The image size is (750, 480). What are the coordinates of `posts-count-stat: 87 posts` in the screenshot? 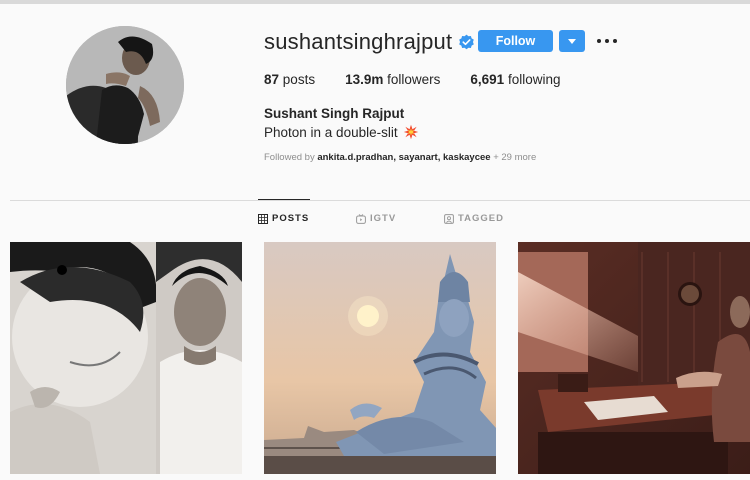 It's located at (289, 79).